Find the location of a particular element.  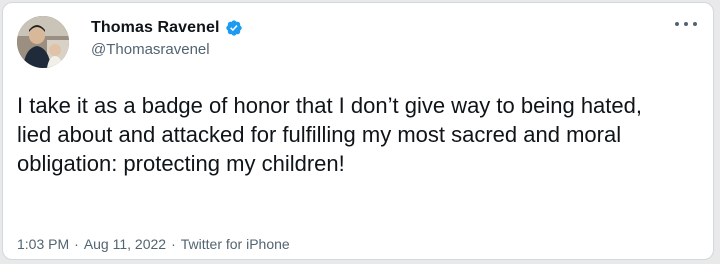

author-handle: @Thomasravenel is located at coordinates (150, 49).